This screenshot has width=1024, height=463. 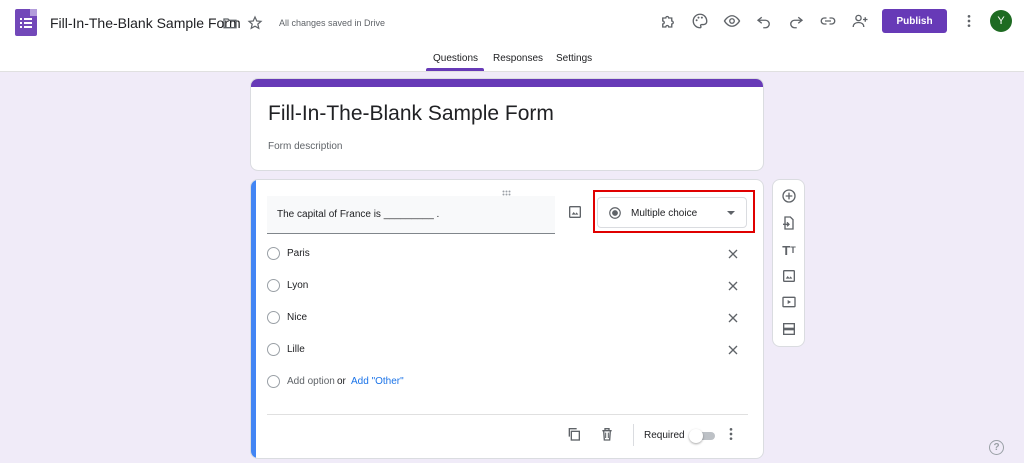 What do you see at coordinates (507, 83) in the screenshot?
I see `title-card-band` at bounding box center [507, 83].